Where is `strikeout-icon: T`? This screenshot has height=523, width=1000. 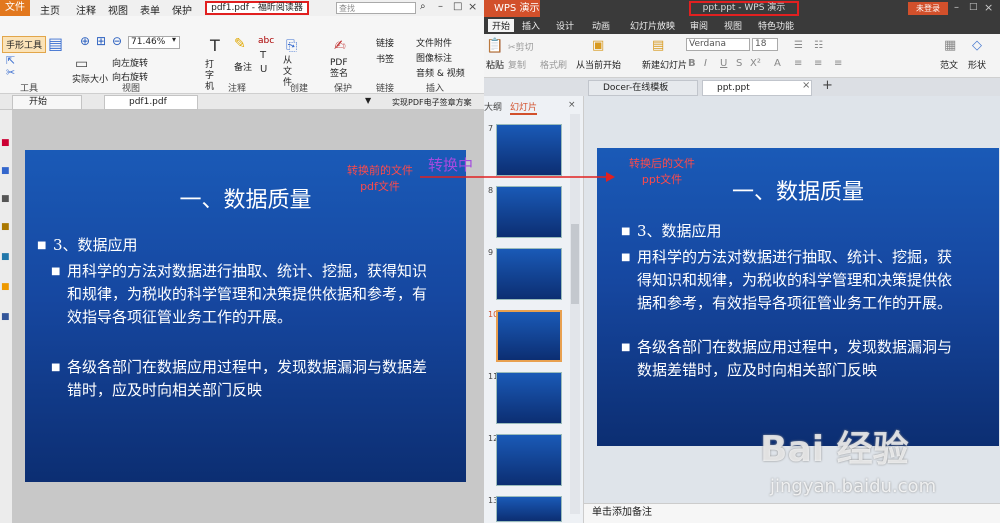
strikeout-icon: T is located at coordinates (263, 55).